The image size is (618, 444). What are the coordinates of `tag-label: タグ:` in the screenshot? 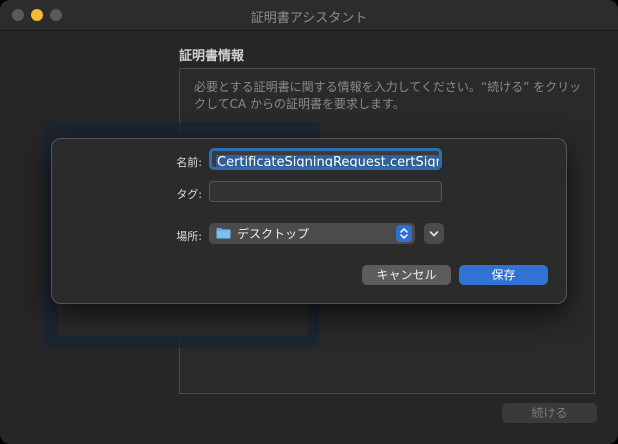 It's located at (189, 194).